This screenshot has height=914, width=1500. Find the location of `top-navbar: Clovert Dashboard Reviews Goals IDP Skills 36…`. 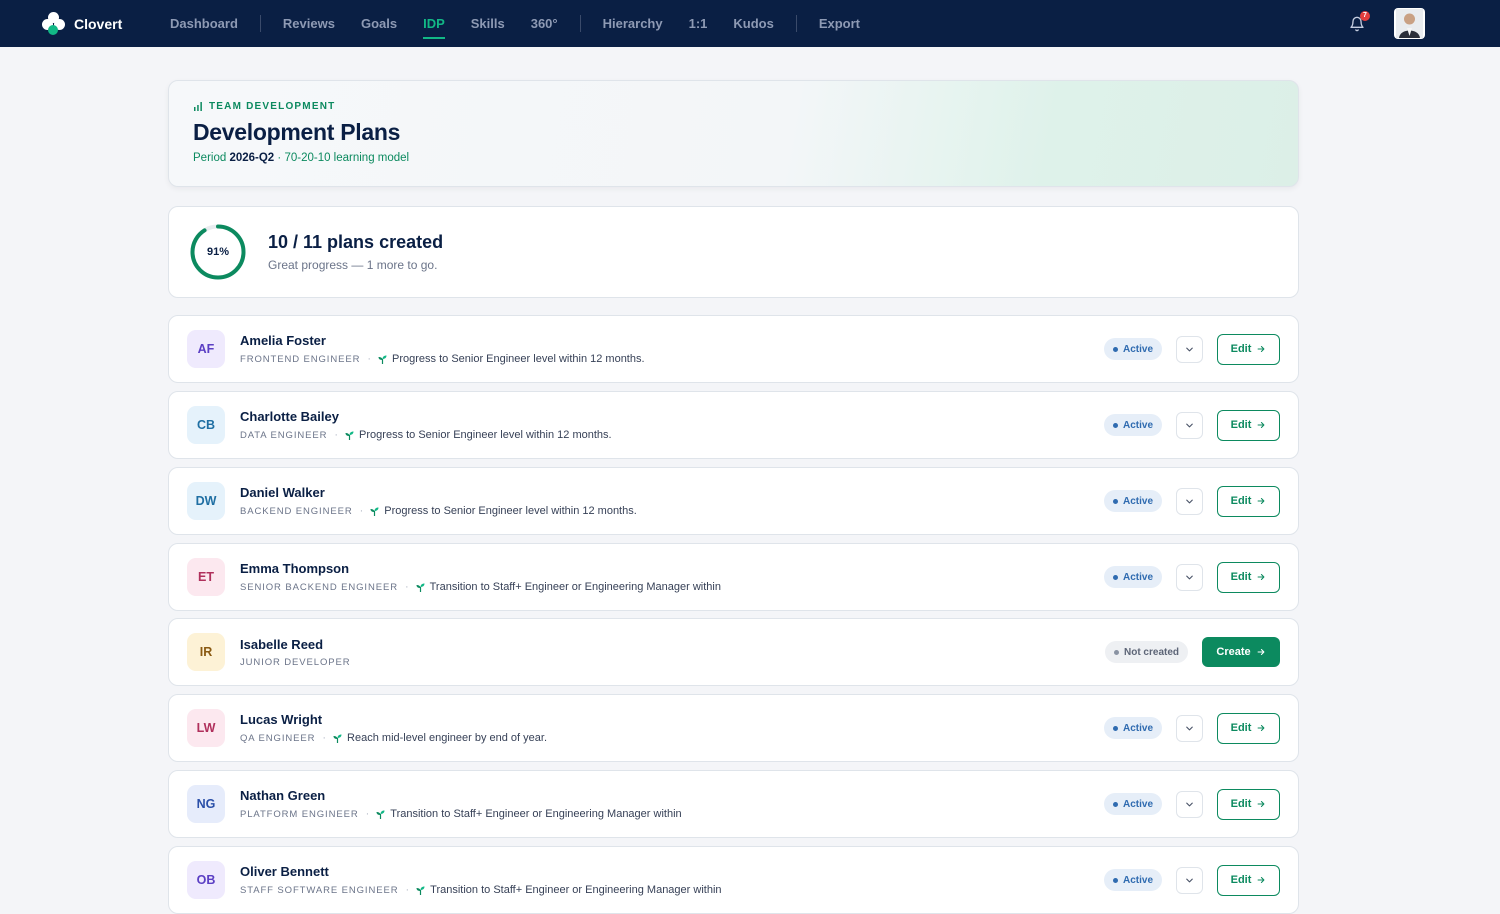

top-navbar: Clovert Dashboard Reviews Goals IDP Skills 36… is located at coordinates (750, 23).